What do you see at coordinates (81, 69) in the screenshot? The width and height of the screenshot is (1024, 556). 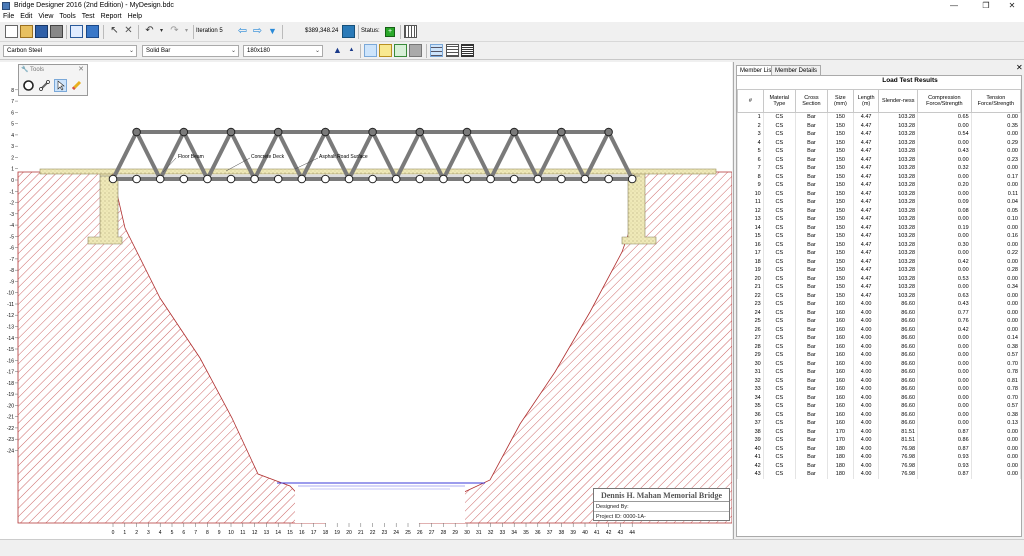 I see `close-icon: ✕` at bounding box center [81, 69].